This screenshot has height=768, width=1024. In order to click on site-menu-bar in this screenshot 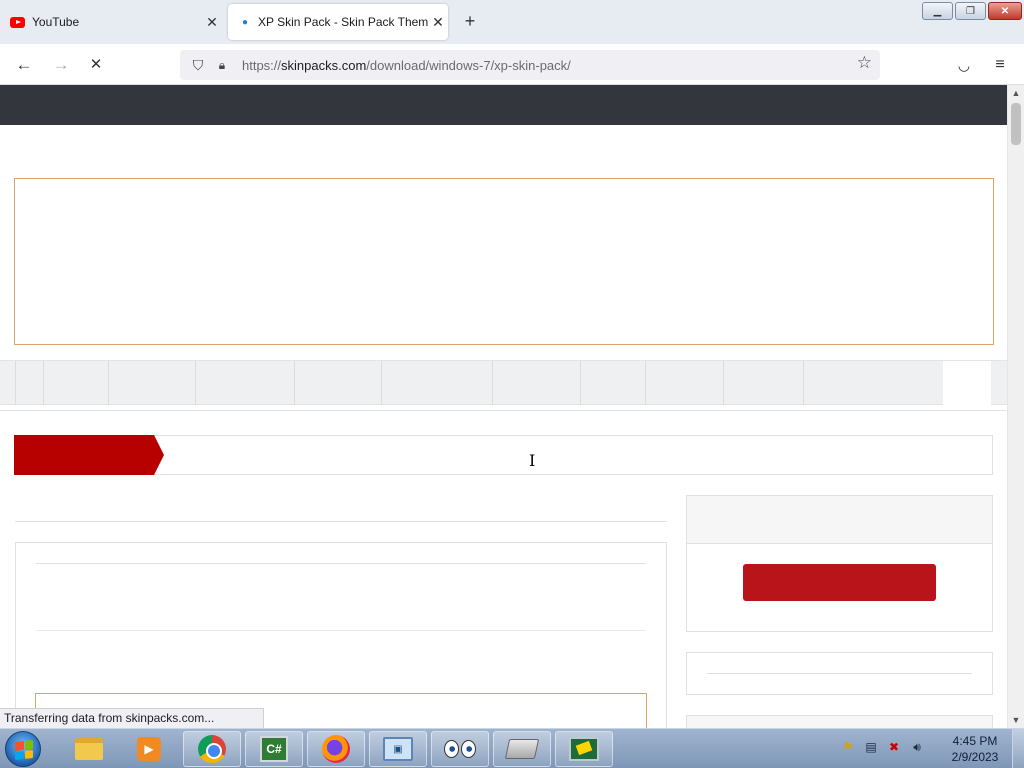, I will do `click(503, 382)`.